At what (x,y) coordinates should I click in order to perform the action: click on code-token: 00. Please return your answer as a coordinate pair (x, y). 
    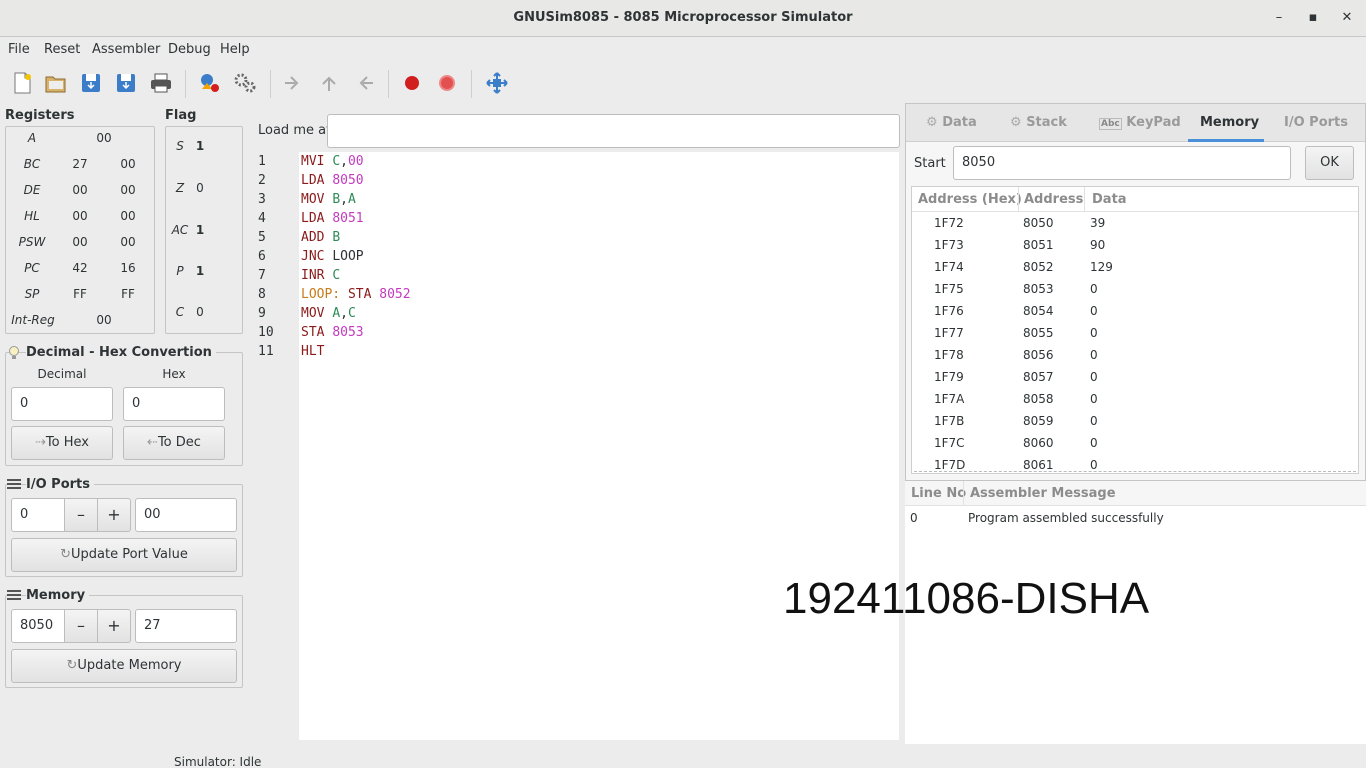
    Looking at the image, I should click on (355, 161).